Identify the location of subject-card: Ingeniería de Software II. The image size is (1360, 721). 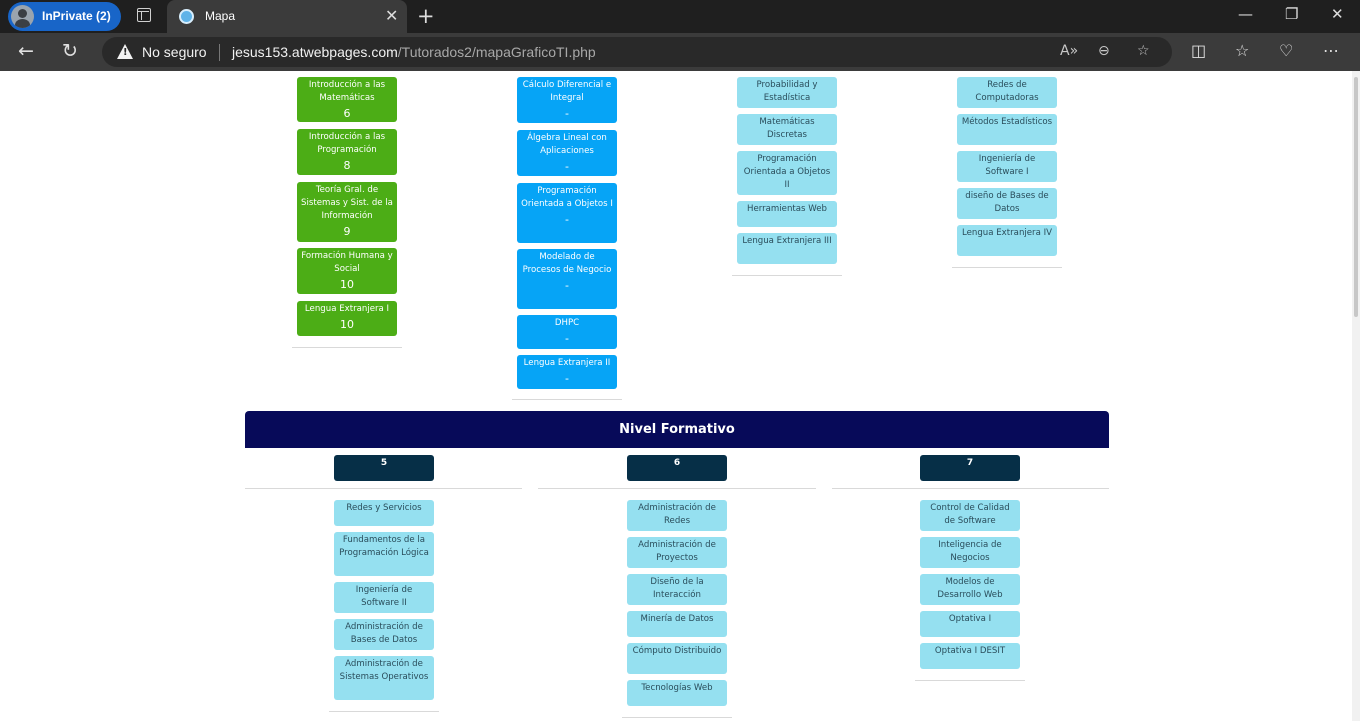
(384, 597).